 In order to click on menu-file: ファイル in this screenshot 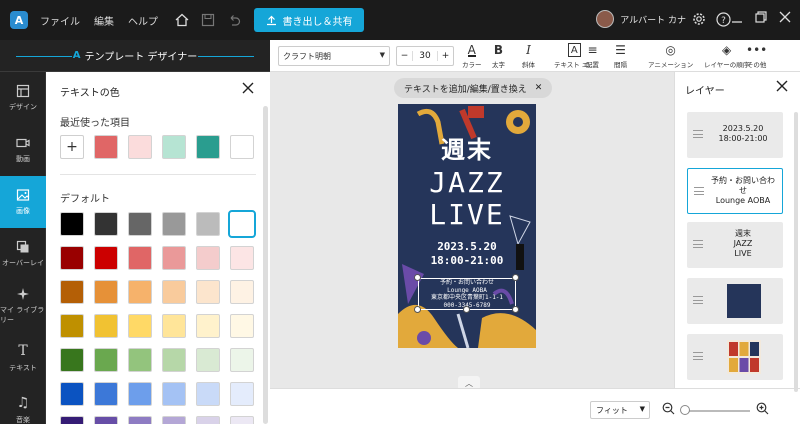, I will do `click(60, 20)`.